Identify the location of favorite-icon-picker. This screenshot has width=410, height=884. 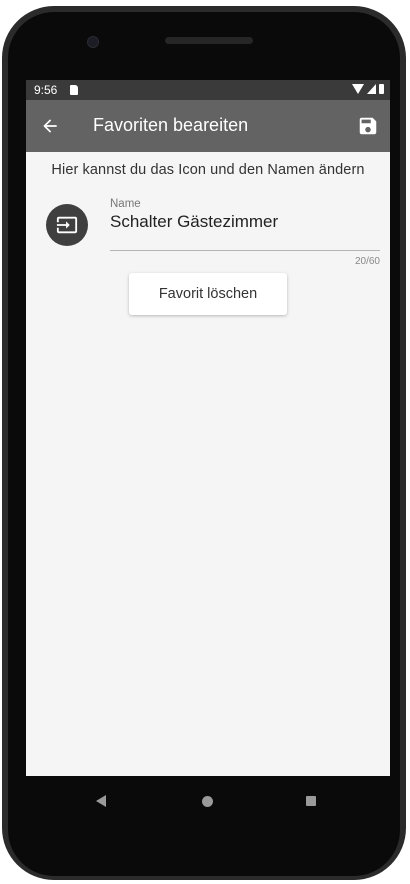
(67, 225).